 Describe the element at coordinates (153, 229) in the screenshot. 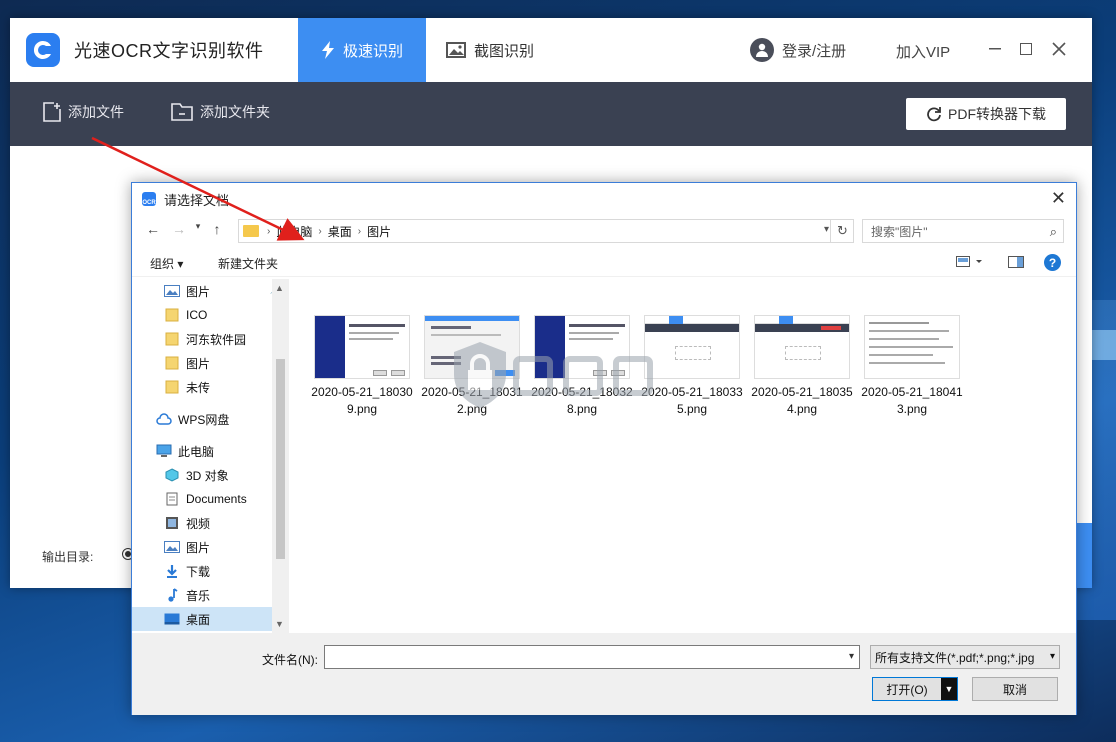

I see `back-arrow-icon: ←` at that location.